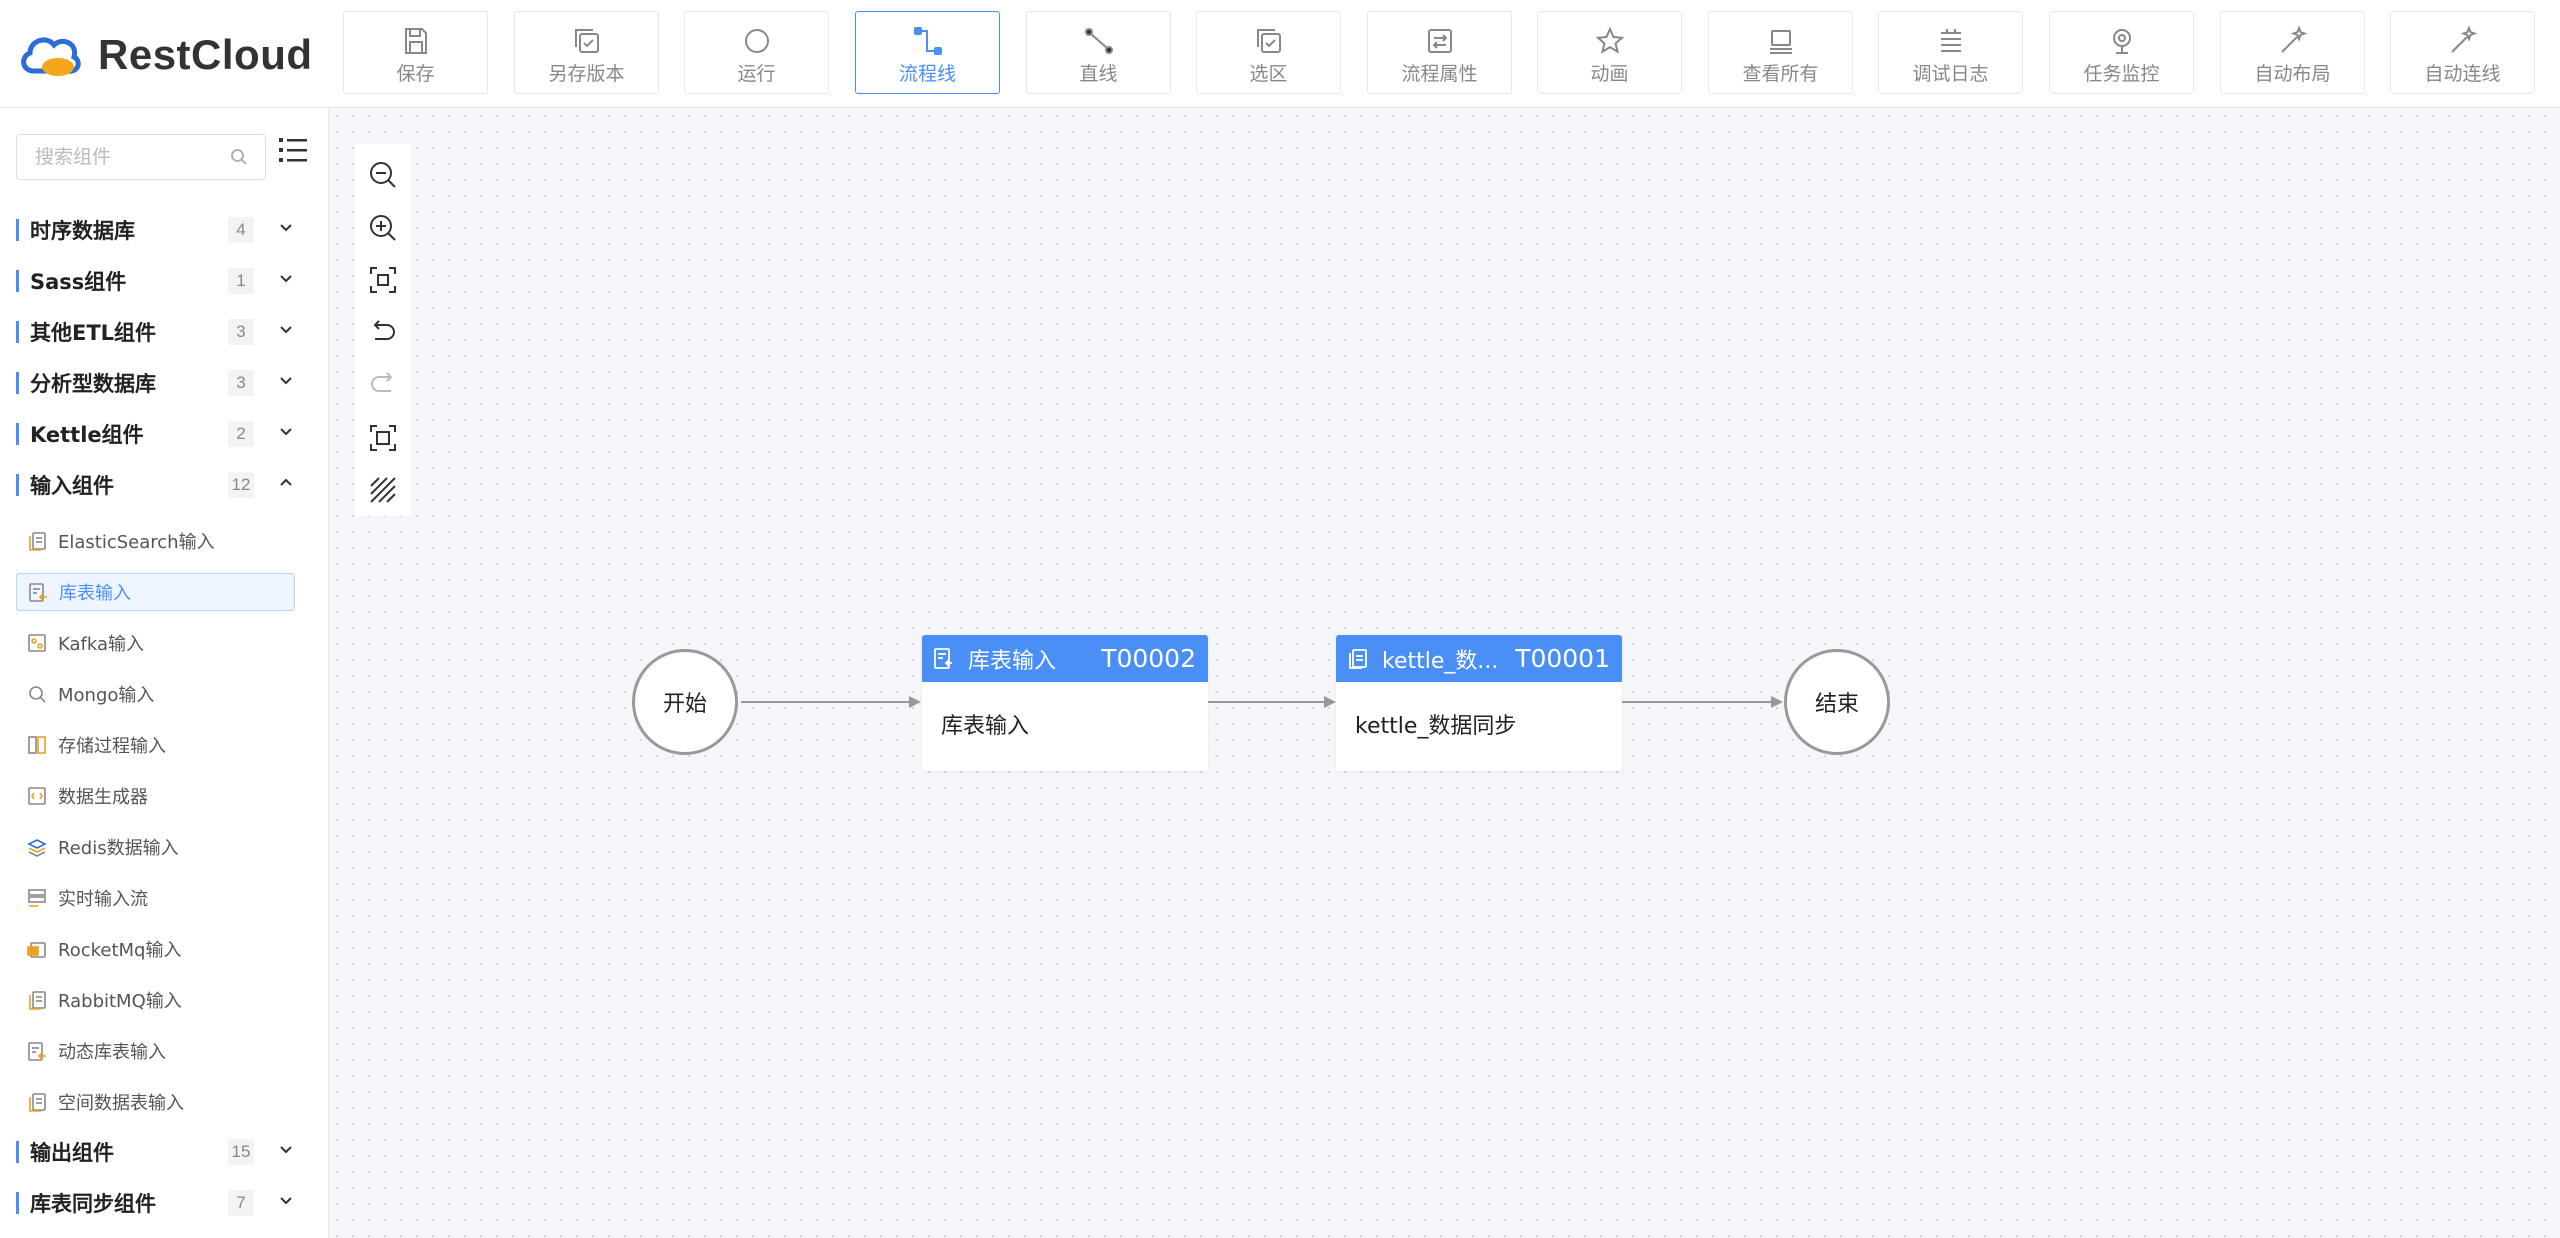 The height and width of the screenshot is (1238, 2560). Describe the element at coordinates (1950, 74) in the screenshot. I see `toolbar-button-label: 调试日志` at that location.